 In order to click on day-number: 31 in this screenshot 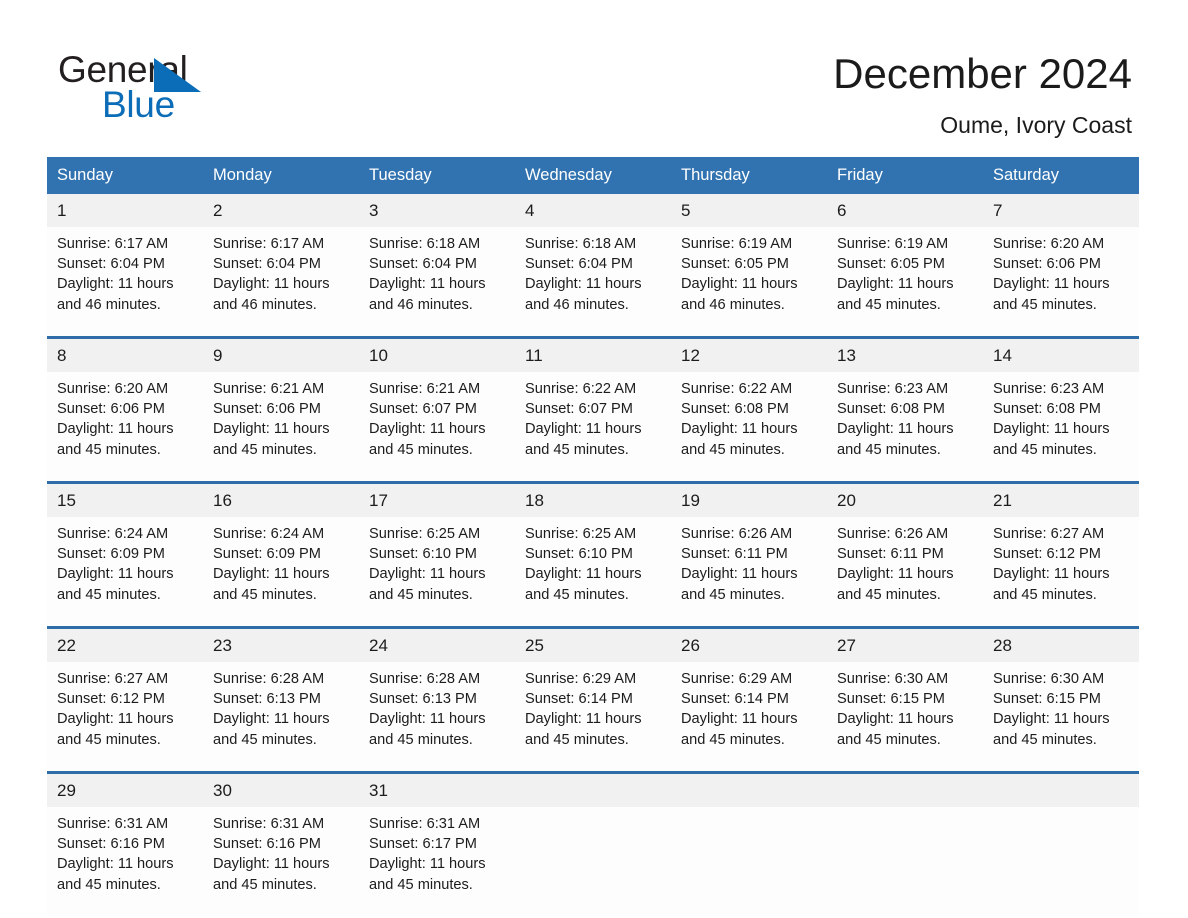, I will do `click(437, 790)`.